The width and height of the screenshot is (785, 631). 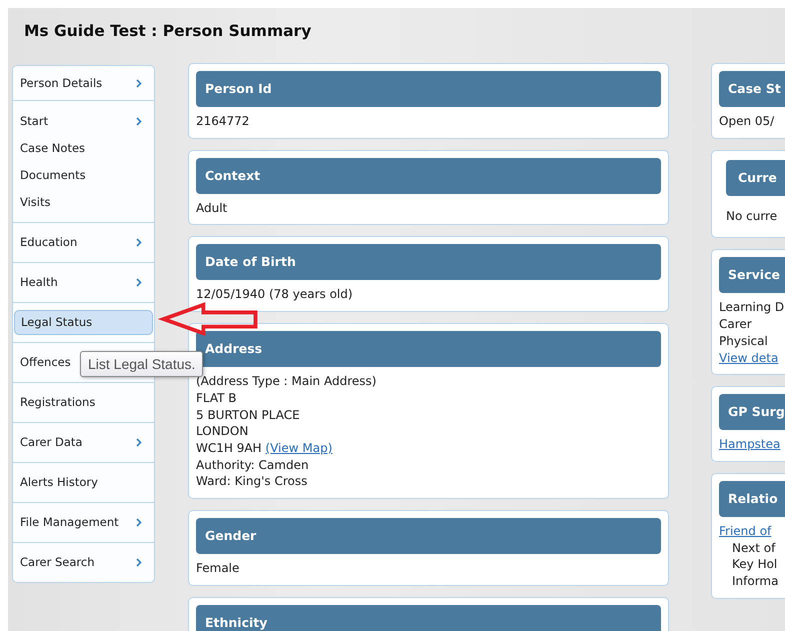 What do you see at coordinates (752, 89) in the screenshot?
I see `card-header: Case St` at bounding box center [752, 89].